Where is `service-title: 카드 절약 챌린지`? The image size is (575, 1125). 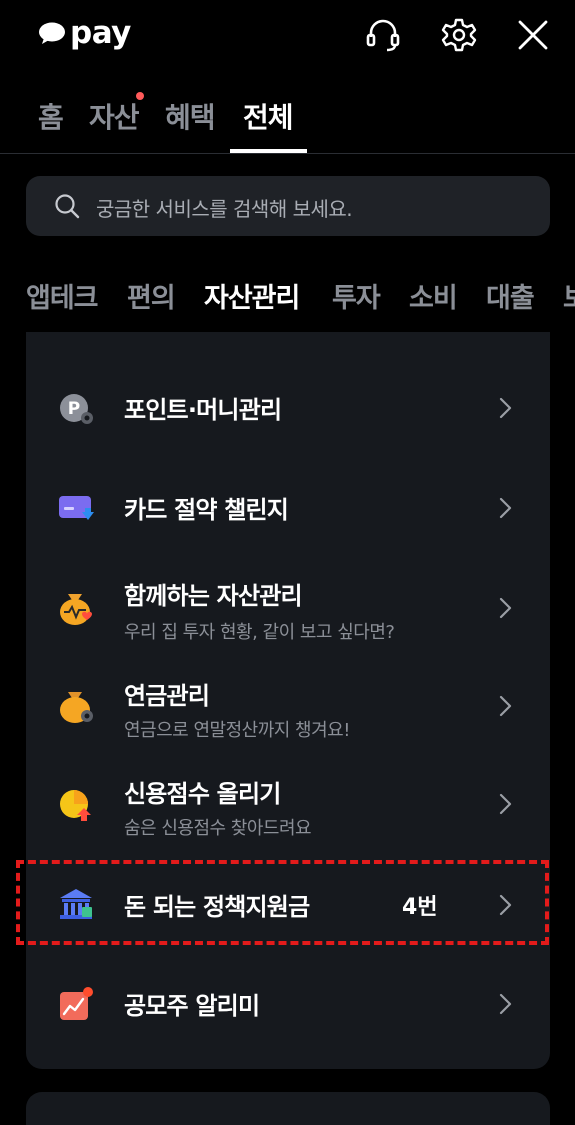 service-title: 카드 절약 챌린지 is located at coordinates (206, 510).